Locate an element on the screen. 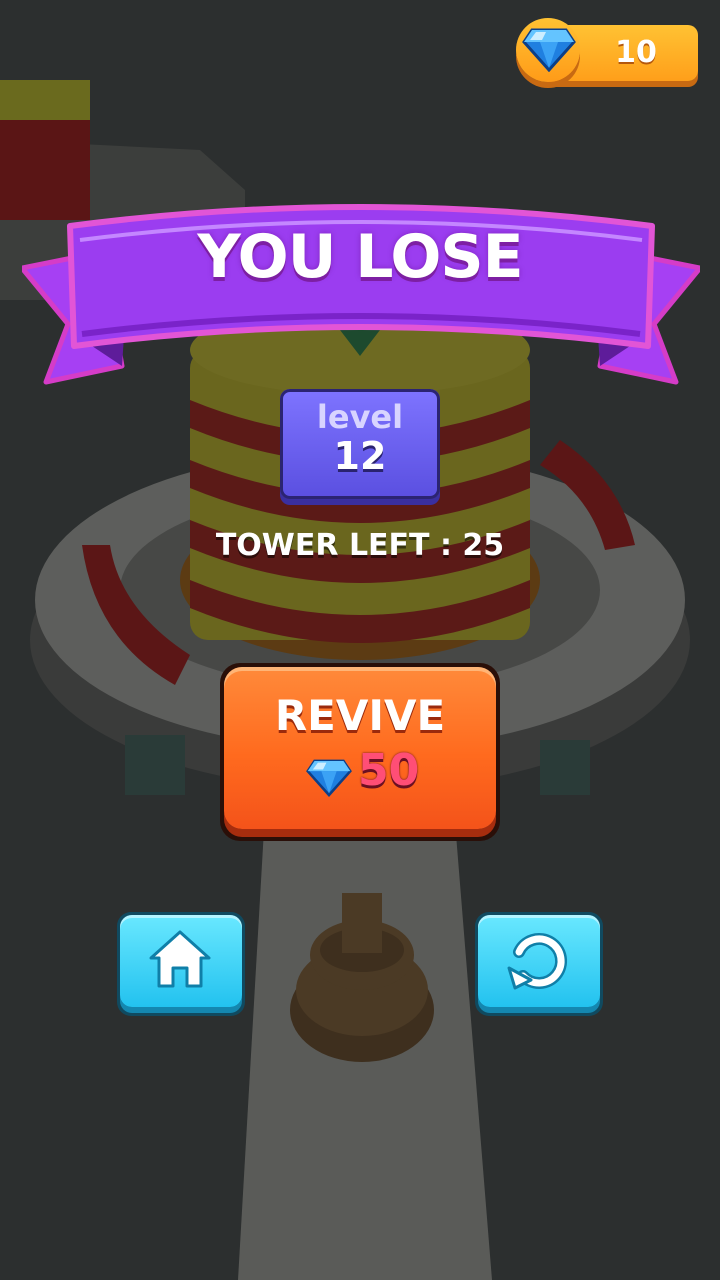  revive-button: REVIVE 50 is located at coordinates (360, 752).